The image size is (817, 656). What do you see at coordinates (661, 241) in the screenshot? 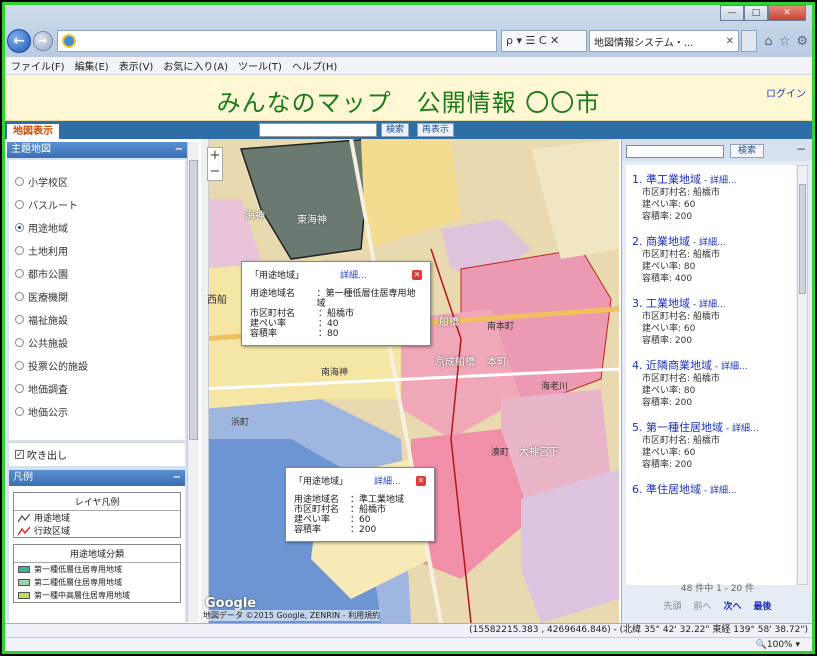
I see `result-title: 2. 商業地域` at bounding box center [661, 241].